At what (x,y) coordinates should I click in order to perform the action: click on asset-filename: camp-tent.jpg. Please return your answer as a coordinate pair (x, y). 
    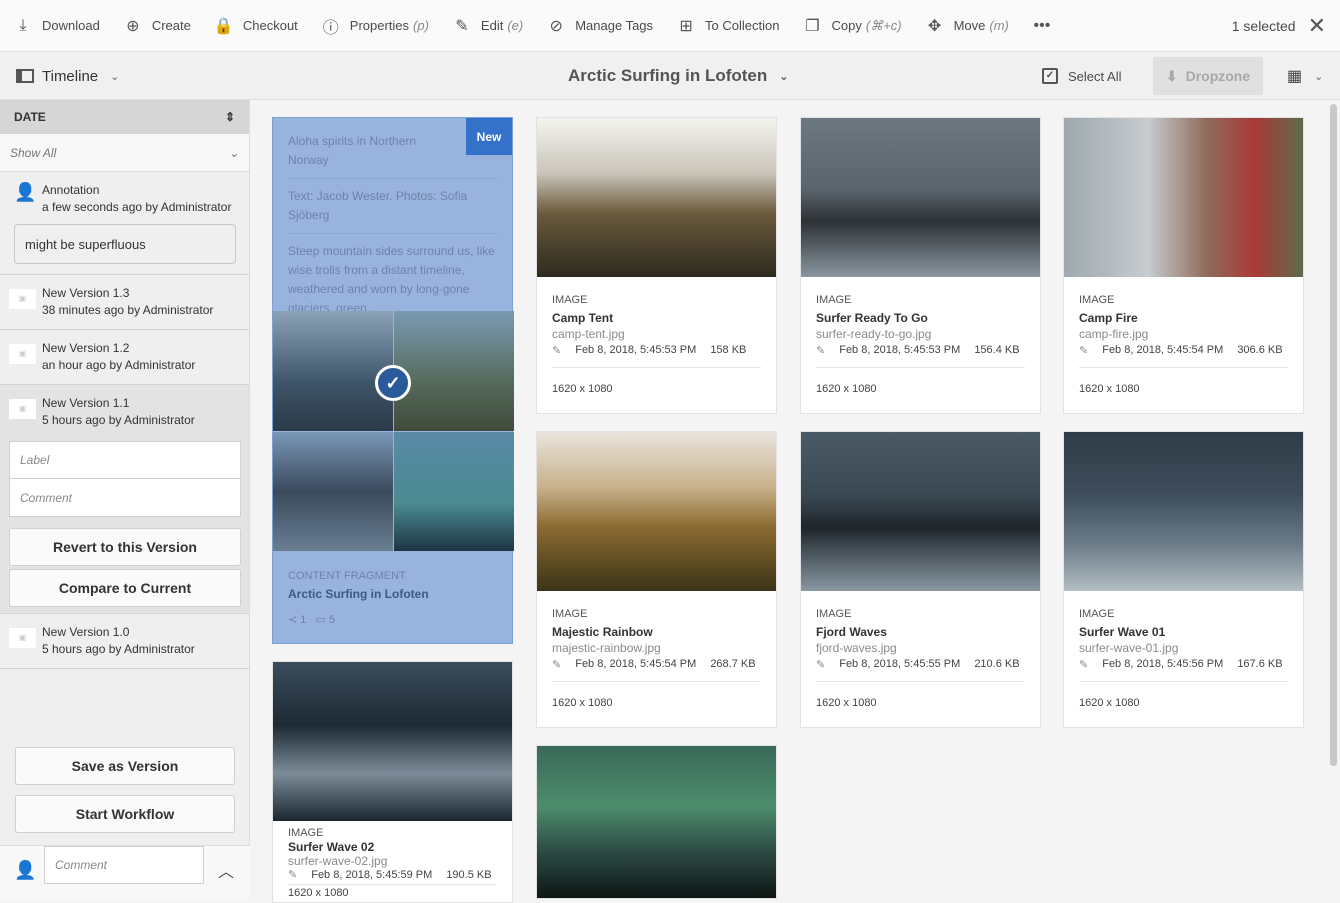
    Looking at the image, I should click on (588, 334).